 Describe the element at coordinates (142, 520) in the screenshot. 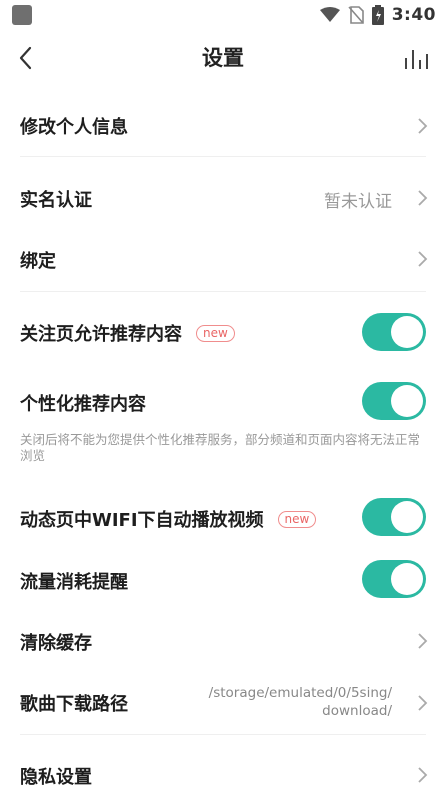

I see `row-label-text: 动态页中WIFI下自动播放视频` at that location.